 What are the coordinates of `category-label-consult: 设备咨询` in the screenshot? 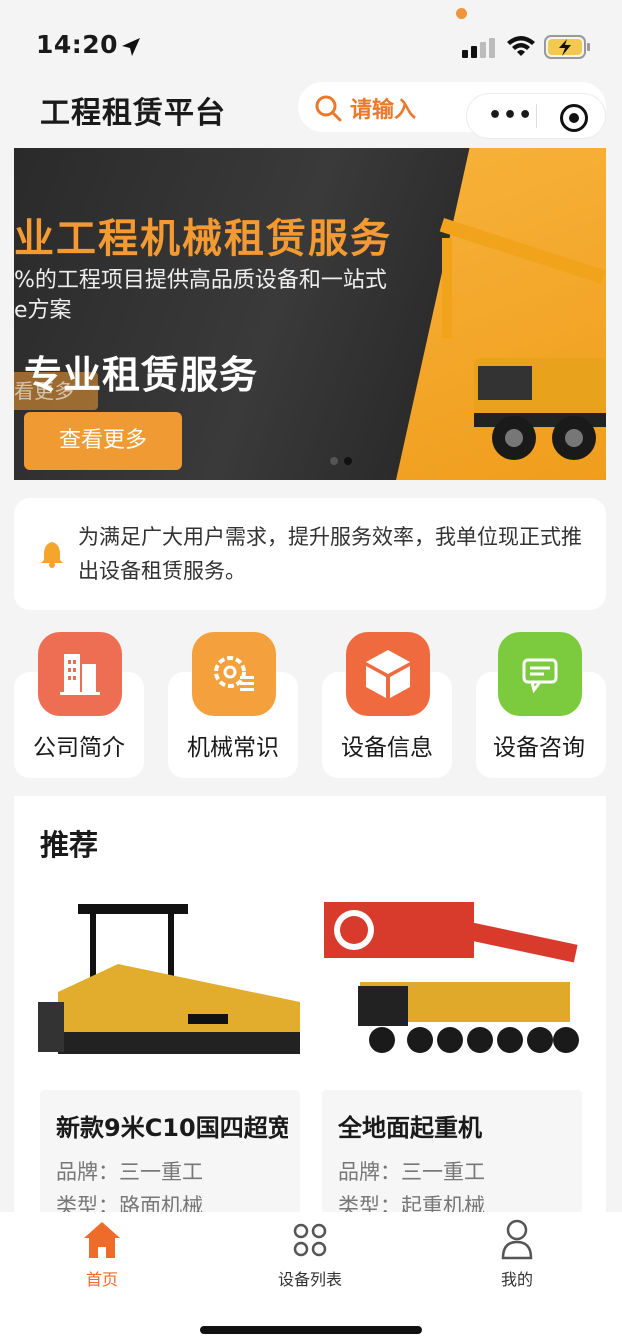 It's located at (539, 745).